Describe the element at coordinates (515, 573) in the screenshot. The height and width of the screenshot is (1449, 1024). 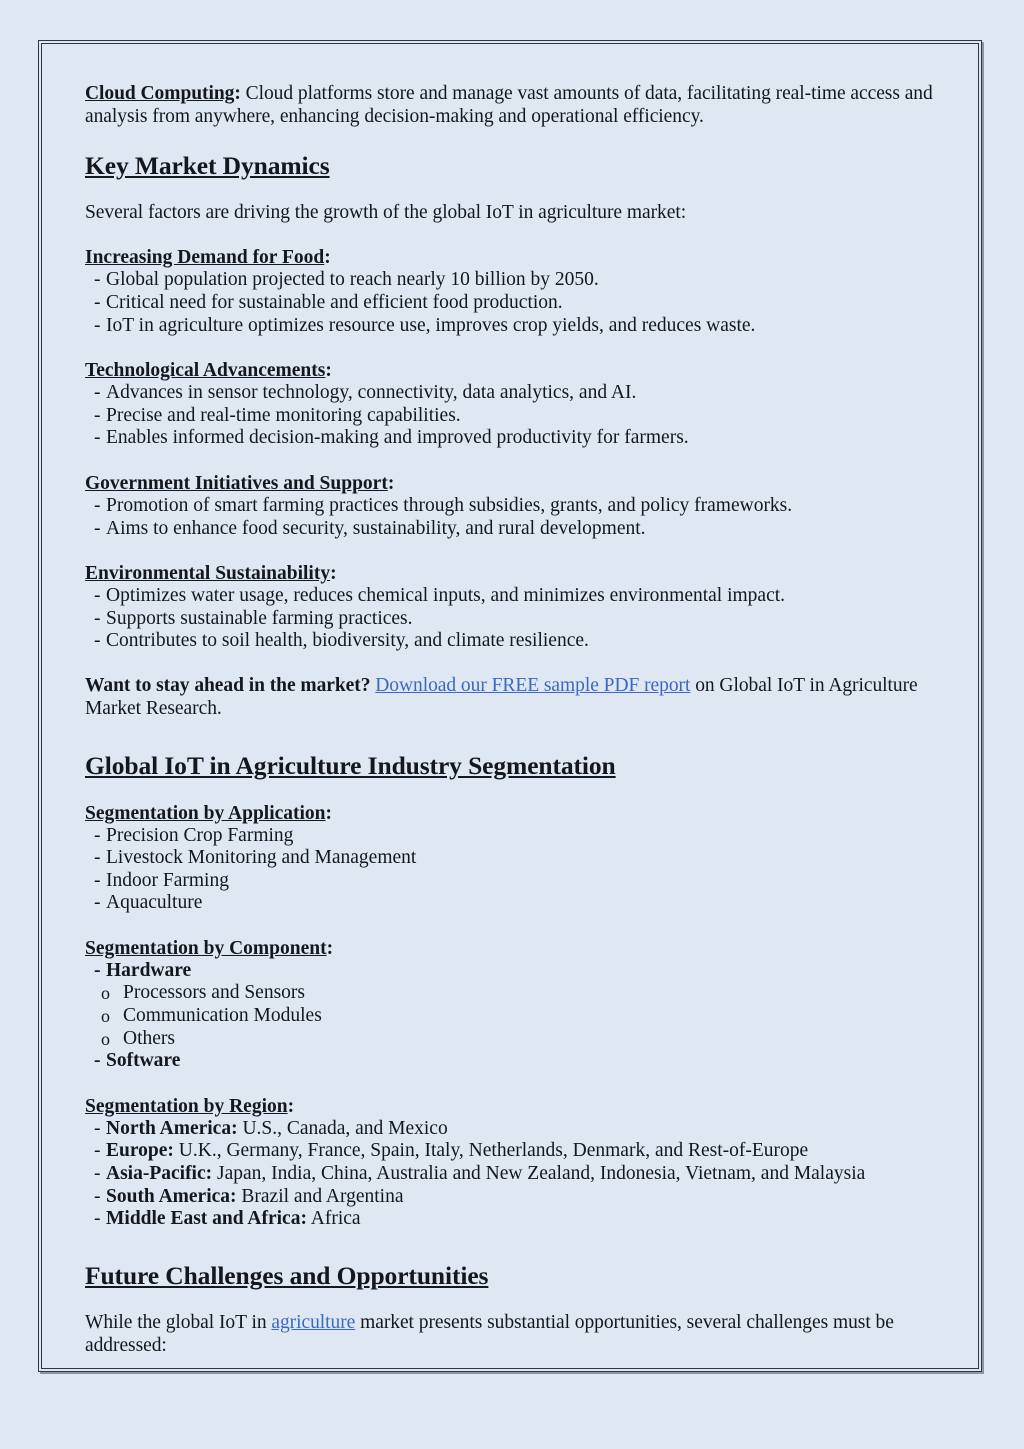
I see `subheading-environmental-sustainability: Environmental Sustainability:` at that location.